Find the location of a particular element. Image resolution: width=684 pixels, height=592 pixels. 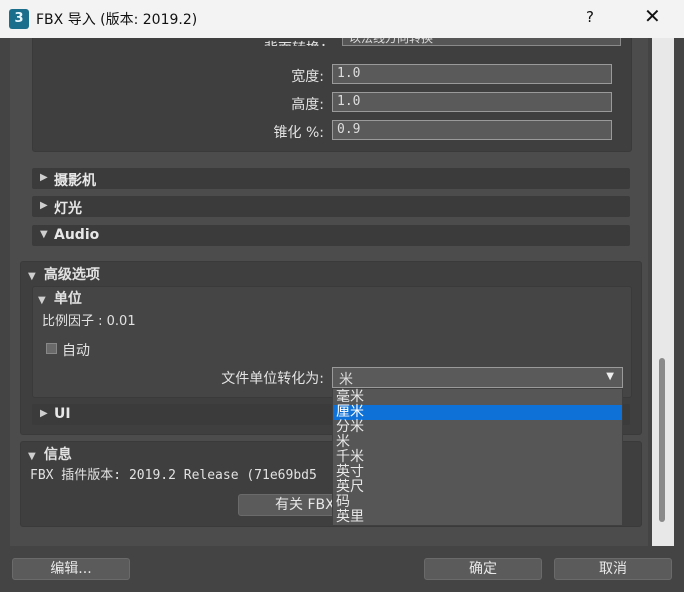

unit-option: 千米 is located at coordinates (477, 457).